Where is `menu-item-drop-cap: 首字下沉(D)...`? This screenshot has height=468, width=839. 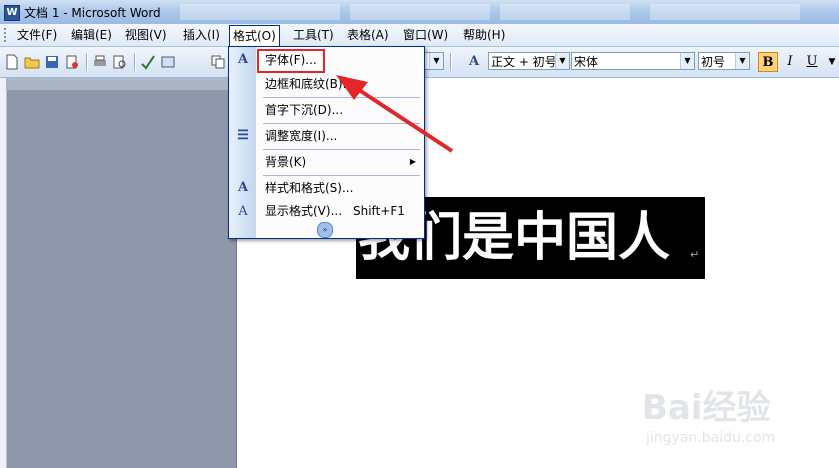 menu-item-drop-cap: 首字下沉(D)... is located at coordinates (340, 110).